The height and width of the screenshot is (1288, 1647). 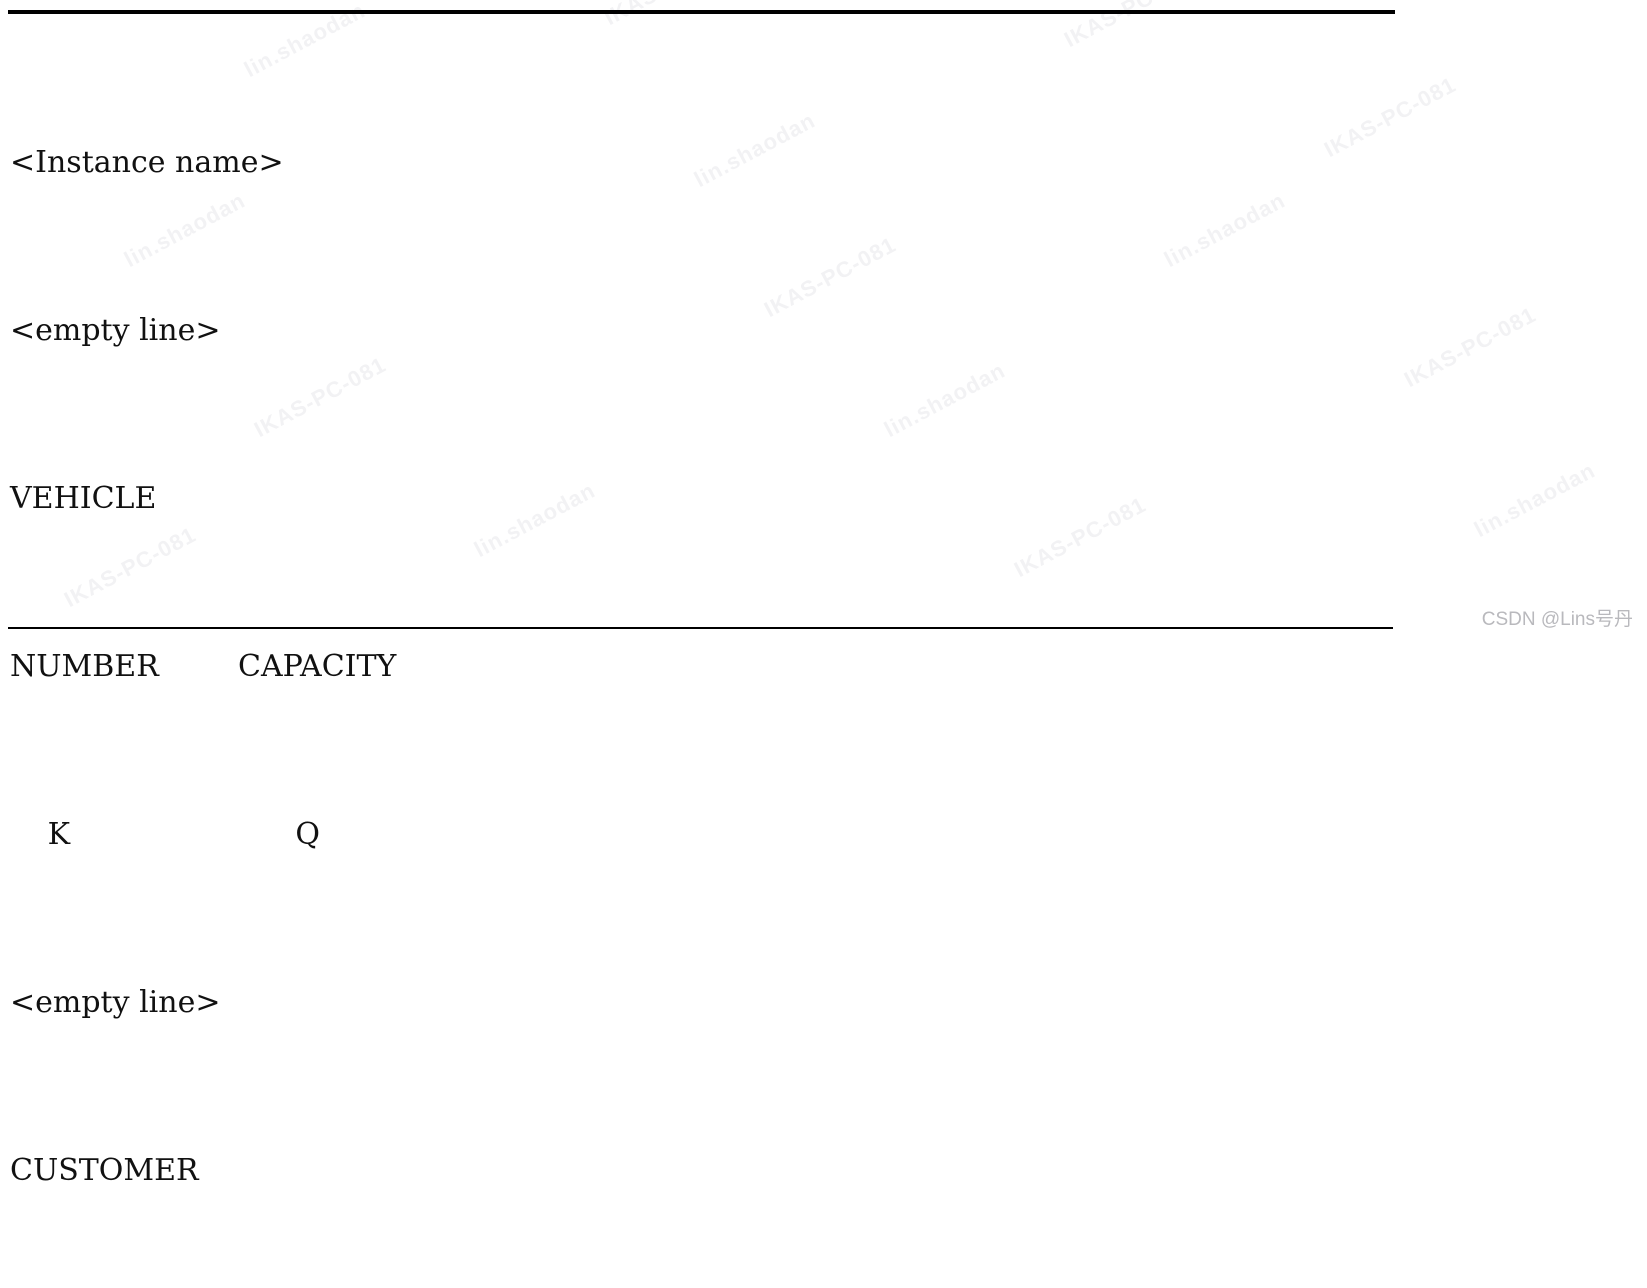 What do you see at coordinates (700, 628) in the screenshot?
I see `bottom-horizontal-rule` at bounding box center [700, 628].